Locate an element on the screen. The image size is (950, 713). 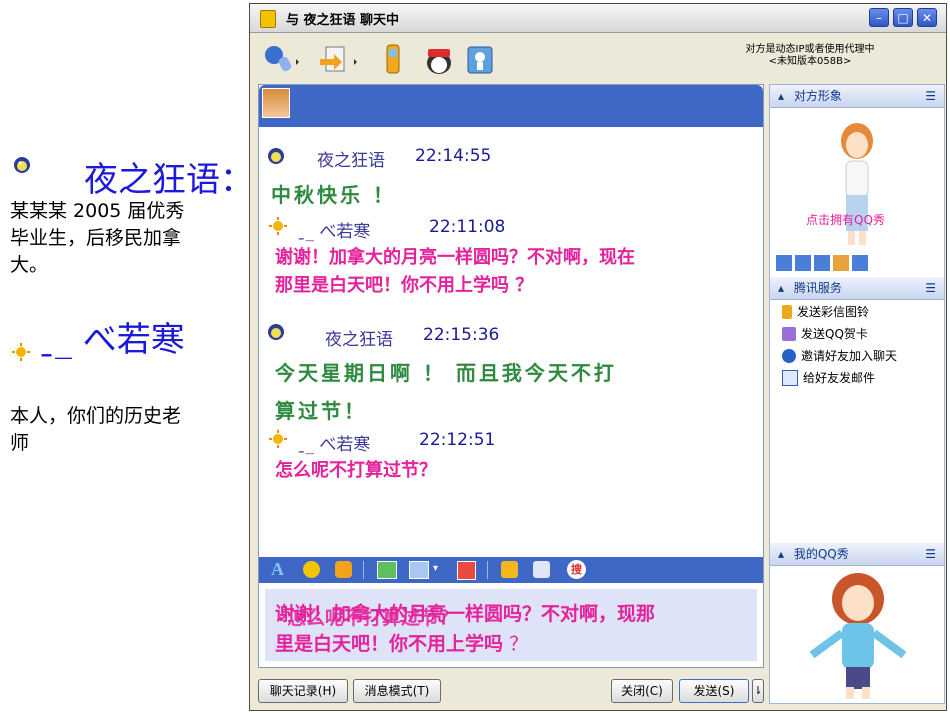
message-time: 22:11:08 is located at coordinates (467, 227).